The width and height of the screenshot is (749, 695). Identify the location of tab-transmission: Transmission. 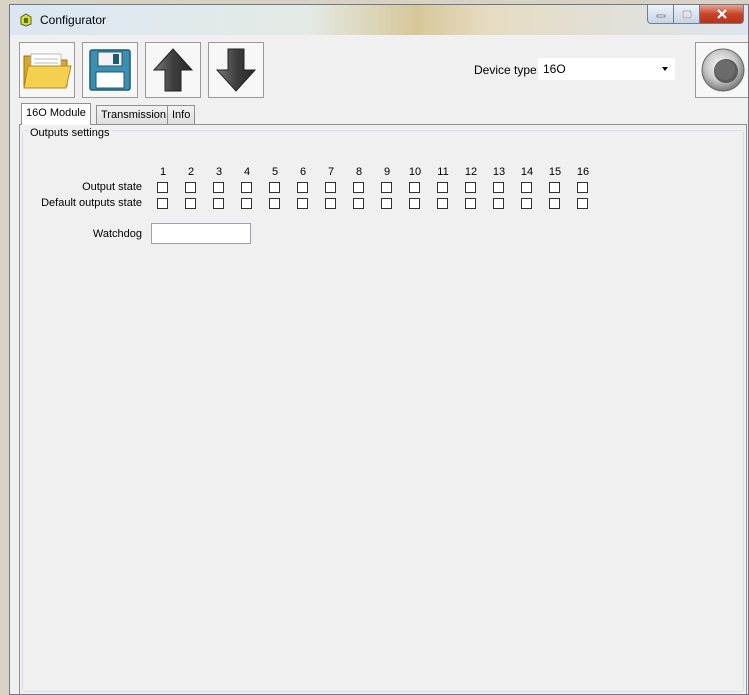
(133, 115).